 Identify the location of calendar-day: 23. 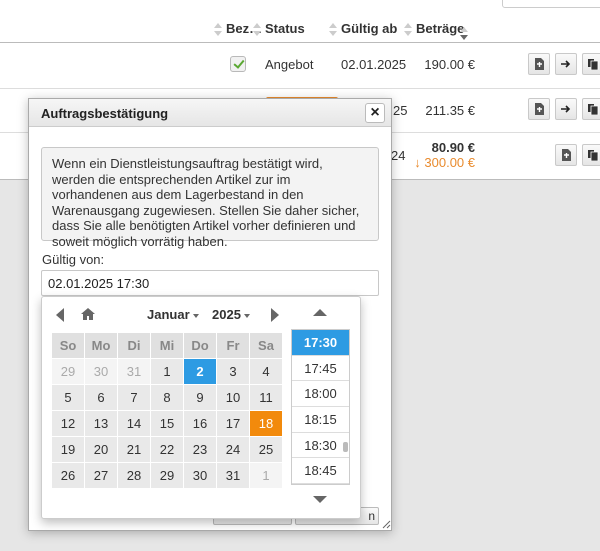
(200, 449).